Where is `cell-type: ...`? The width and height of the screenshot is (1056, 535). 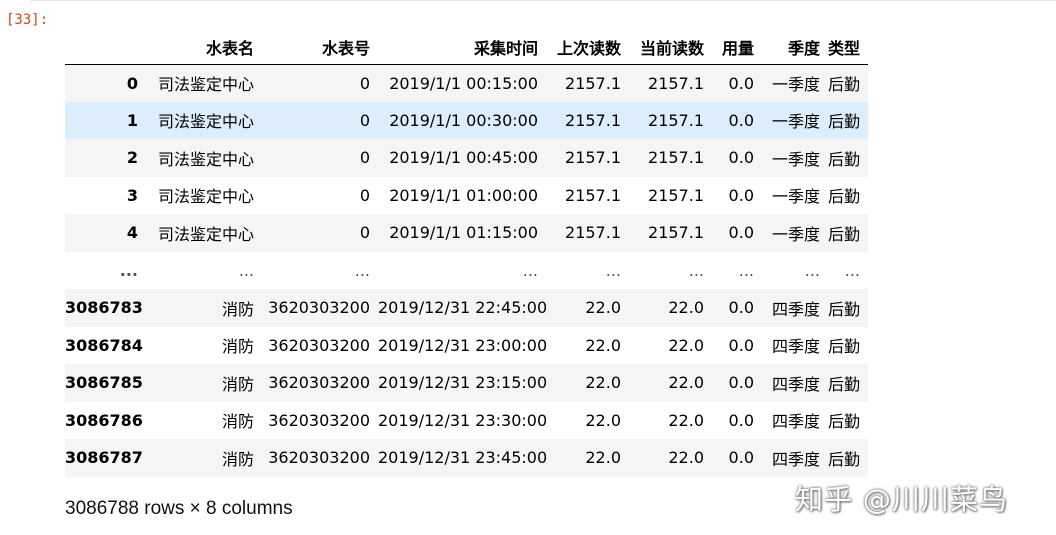 cell-type: ... is located at coordinates (852, 270).